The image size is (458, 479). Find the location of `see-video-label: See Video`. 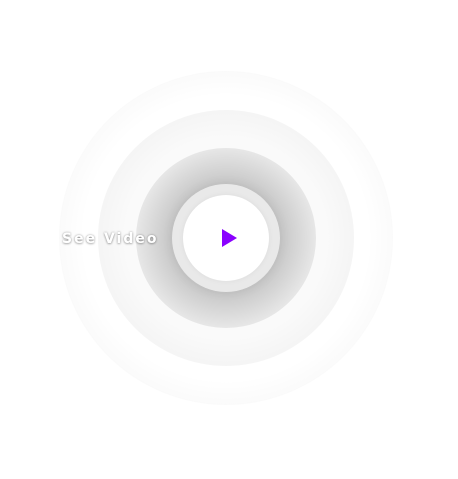

see-video-label: See Video is located at coordinates (110, 239).